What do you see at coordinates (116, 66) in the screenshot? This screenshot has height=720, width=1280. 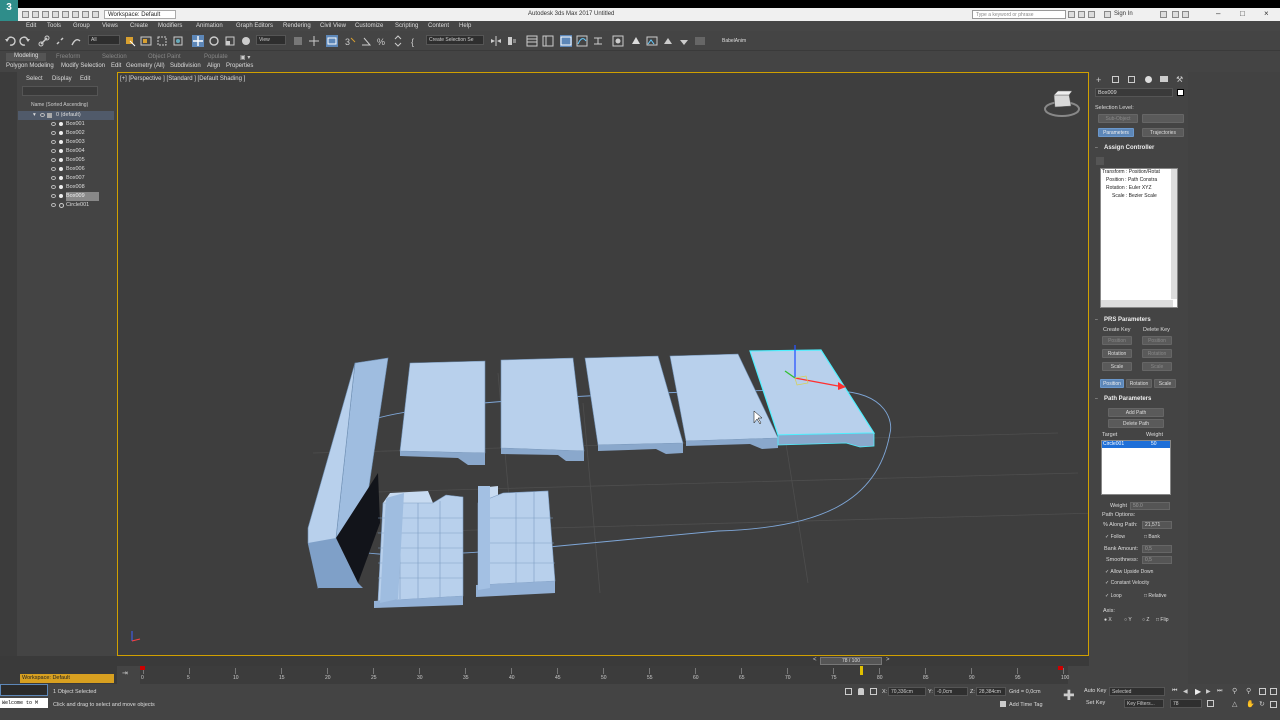 I see `panel-edit: Edit` at bounding box center [116, 66].